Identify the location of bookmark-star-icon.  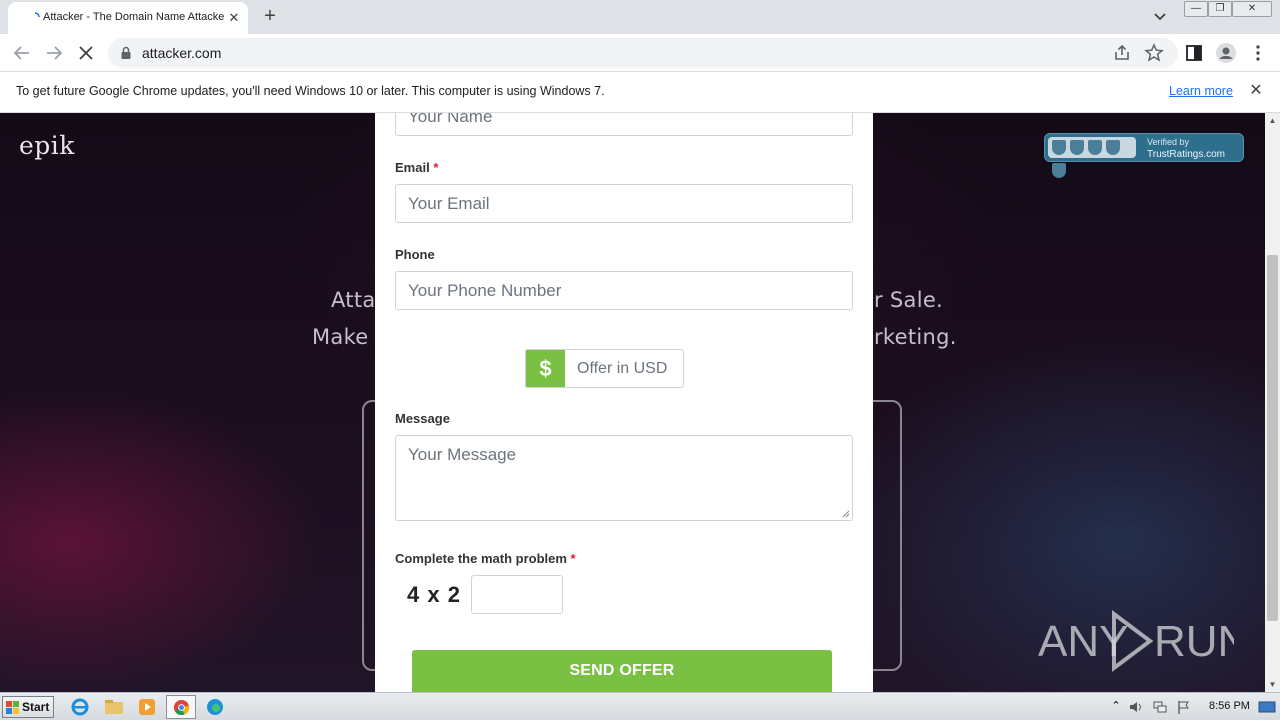
(1154, 53).